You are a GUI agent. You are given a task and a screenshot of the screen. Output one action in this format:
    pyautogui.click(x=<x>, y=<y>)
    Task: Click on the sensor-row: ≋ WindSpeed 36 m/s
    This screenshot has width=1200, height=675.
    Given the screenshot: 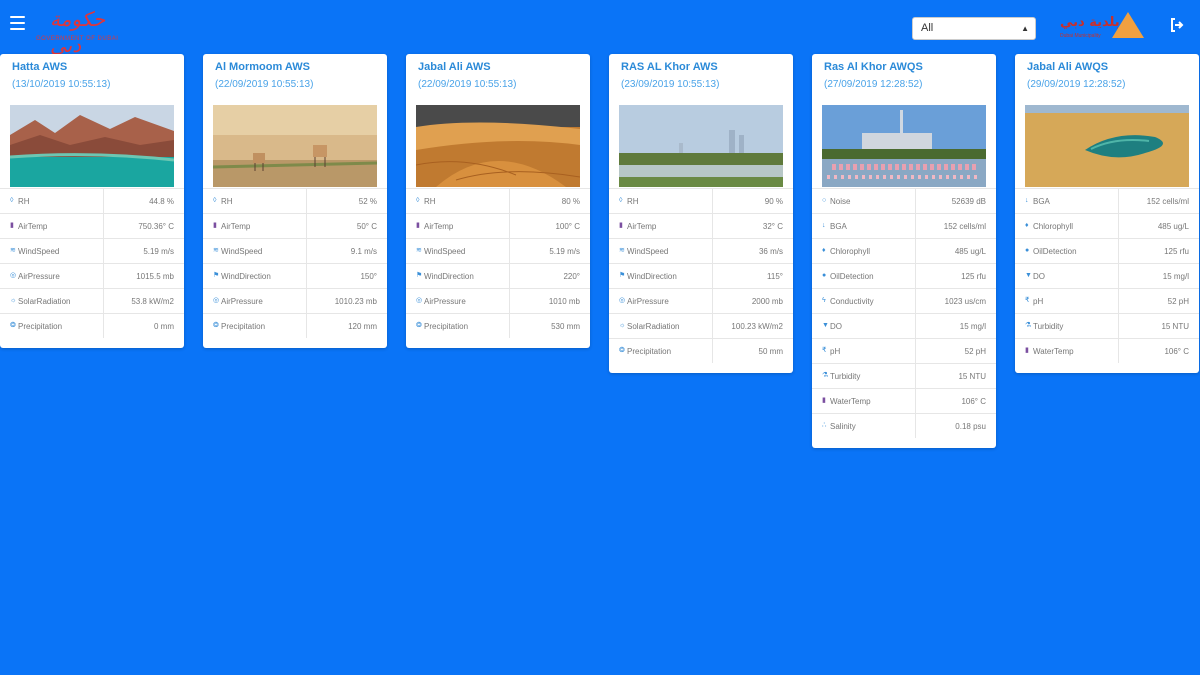 What is the action you would take?
    pyautogui.click(x=701, y=250)
    